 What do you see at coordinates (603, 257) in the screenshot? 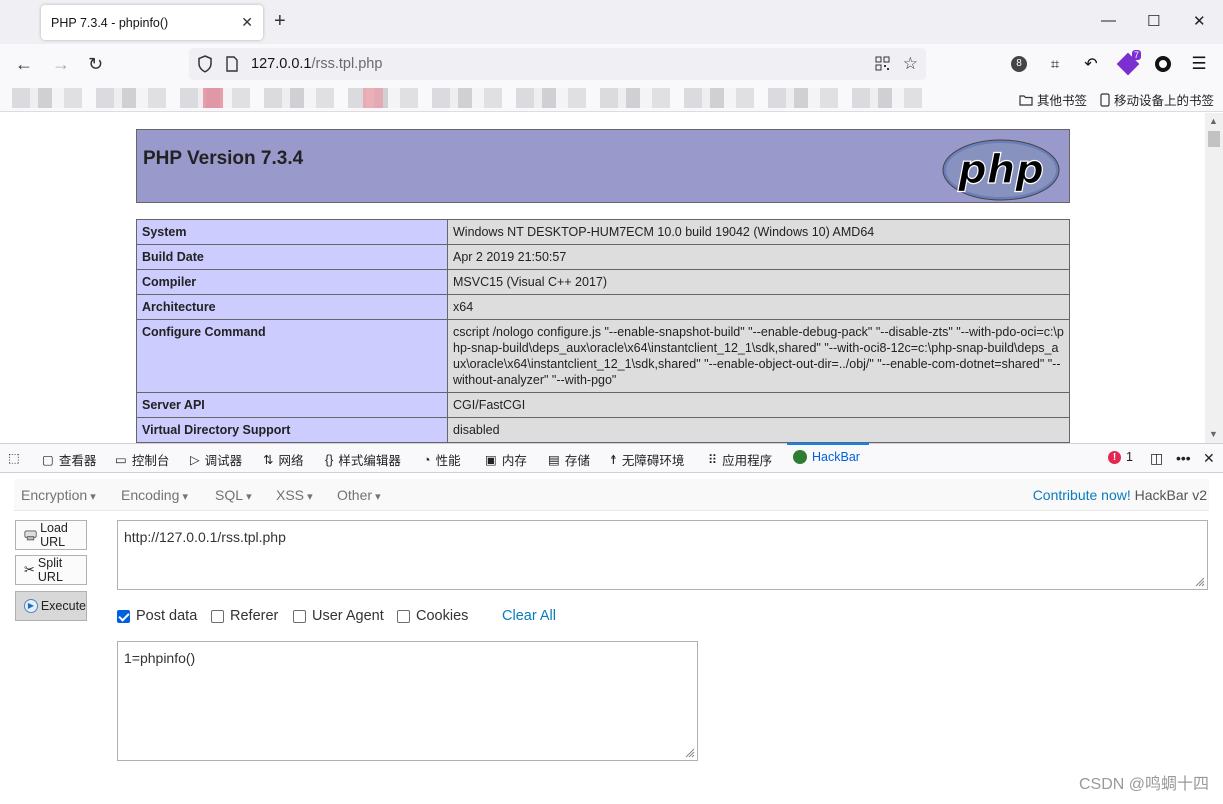
I see `table-row: Build Date Apr 2 2019 21:50:57` at bounding box center [603, 257].